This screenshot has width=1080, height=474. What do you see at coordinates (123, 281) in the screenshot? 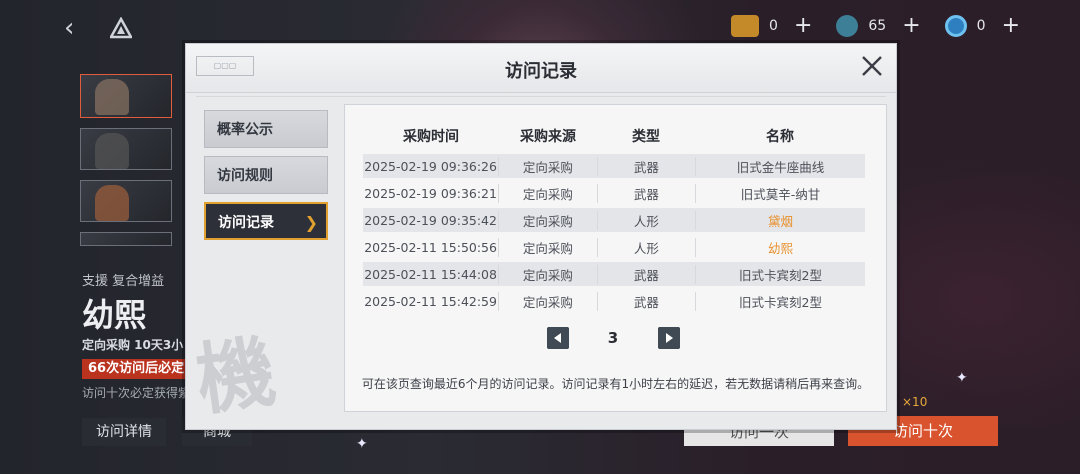
I see `character-tags: 支援 复合增益` at bounding box center [123, 281].